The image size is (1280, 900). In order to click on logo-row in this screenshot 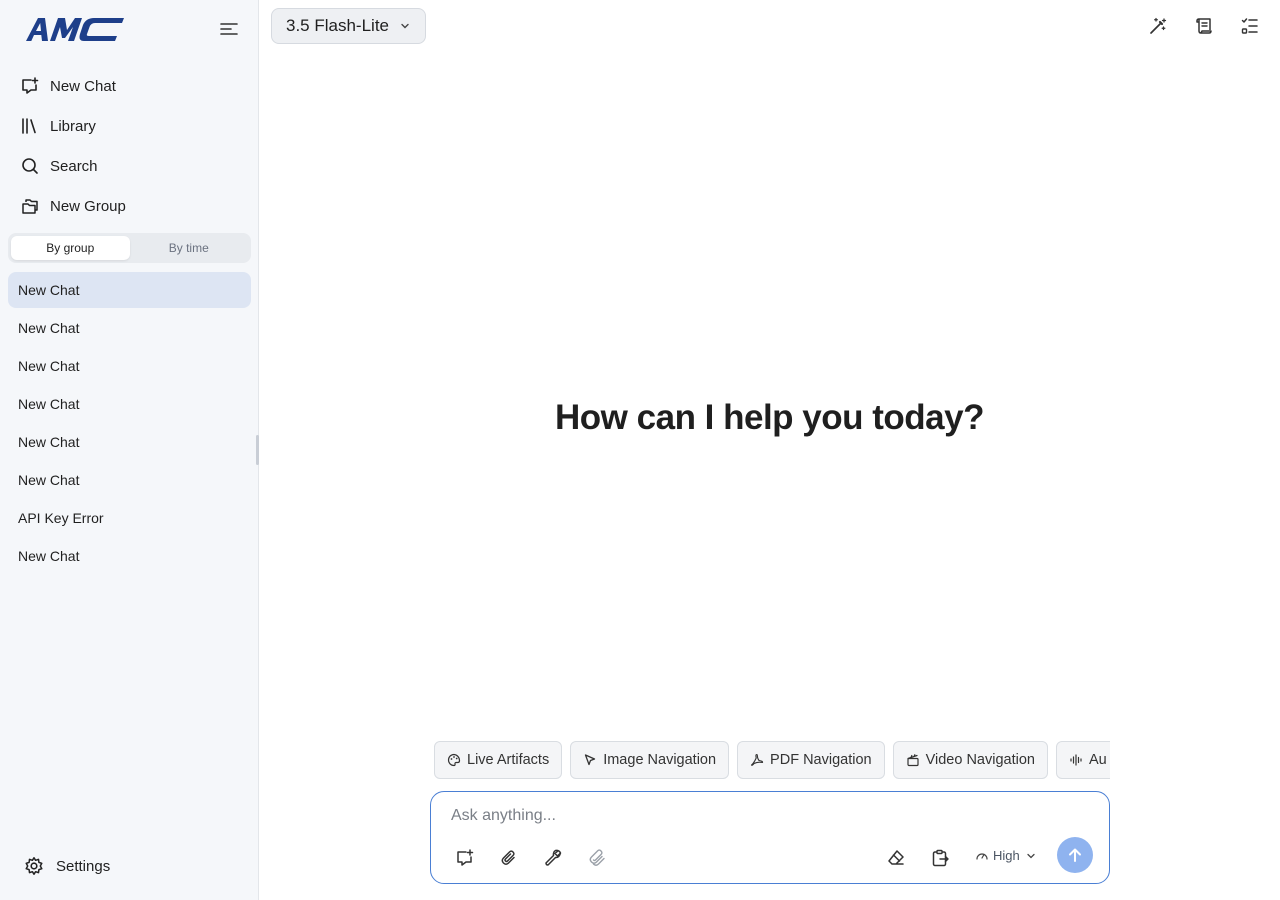, I will do `click(134, 30)`.